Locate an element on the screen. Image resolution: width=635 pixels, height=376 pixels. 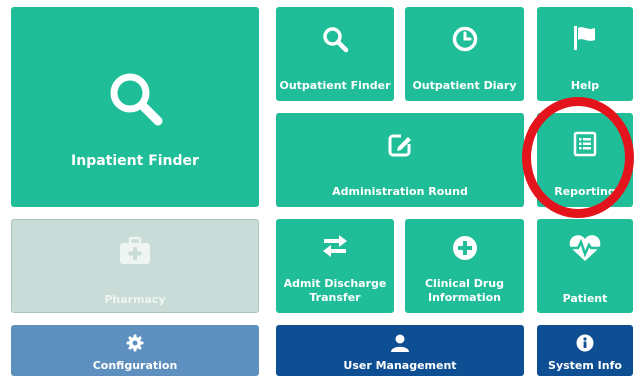
configuration-tile: Configuration is located at coordinates (135, 350).